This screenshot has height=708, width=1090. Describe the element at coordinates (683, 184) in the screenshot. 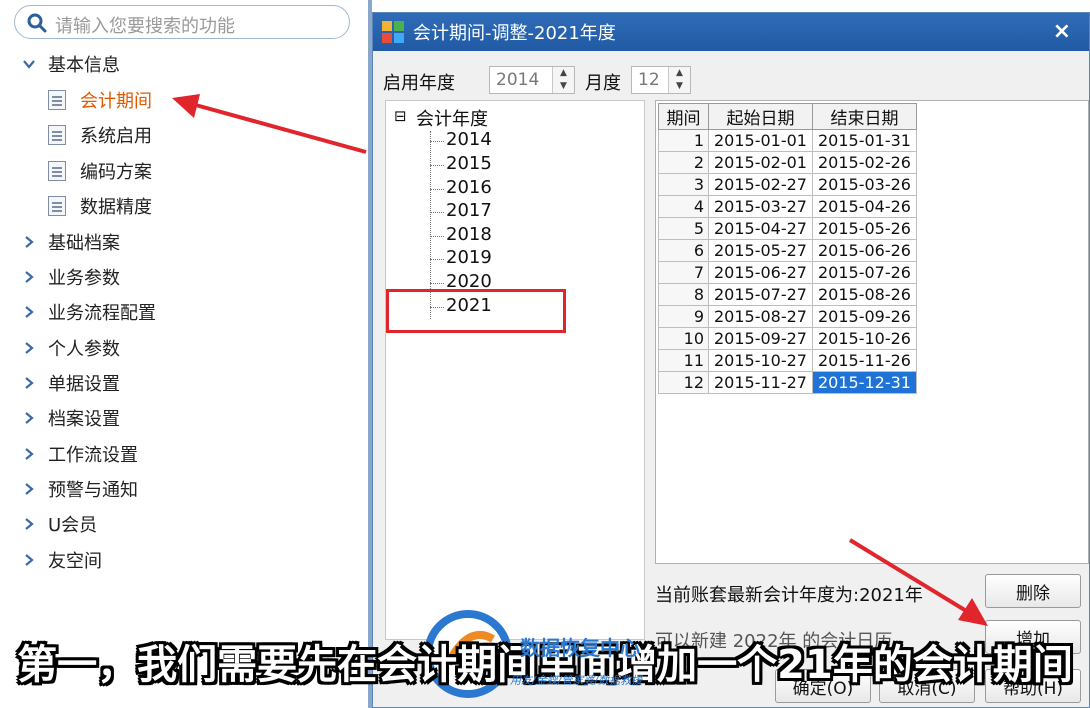

I see `period-cell: 3` at that location.